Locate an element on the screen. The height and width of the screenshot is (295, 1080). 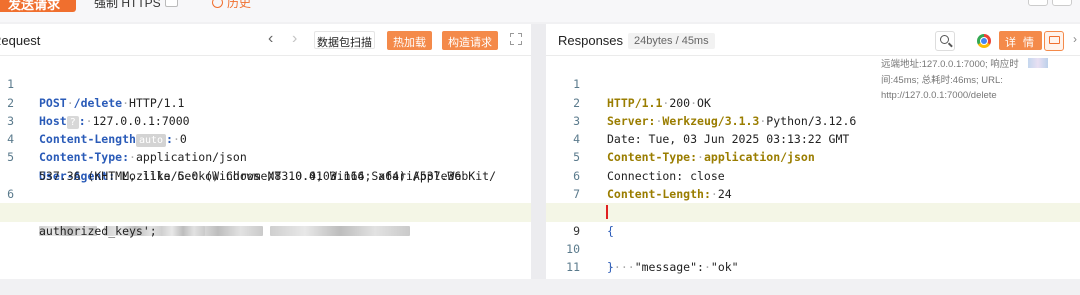
response-header: Responses 24bytes / 45ms 详 情 › is located at coordinates (813, 40).